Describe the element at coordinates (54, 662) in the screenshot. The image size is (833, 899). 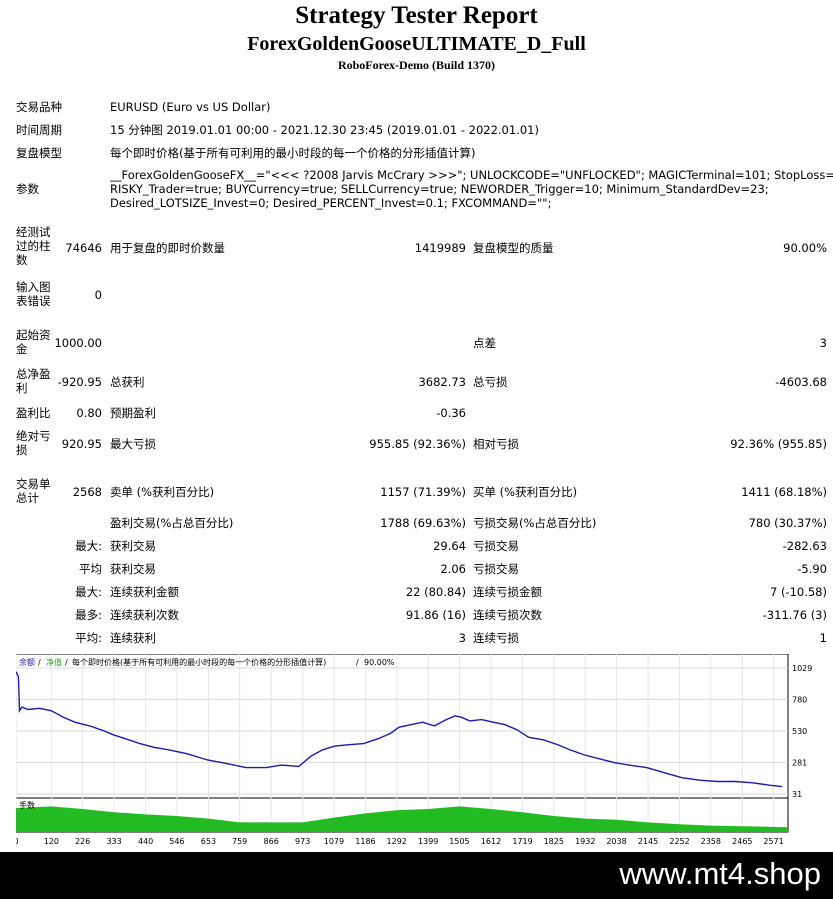
I see `legend-equity: 净值` at that location.